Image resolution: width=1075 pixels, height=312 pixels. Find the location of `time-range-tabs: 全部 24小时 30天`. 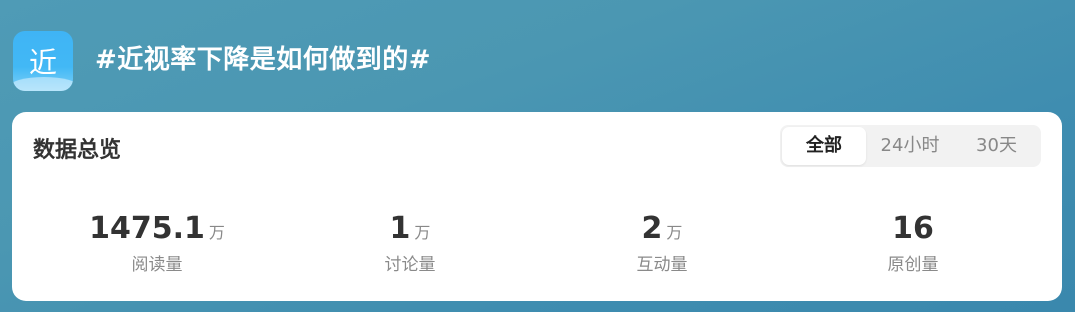

time-range-tabs: 全部 24小时 30天 is located at coordinates (910, 146).